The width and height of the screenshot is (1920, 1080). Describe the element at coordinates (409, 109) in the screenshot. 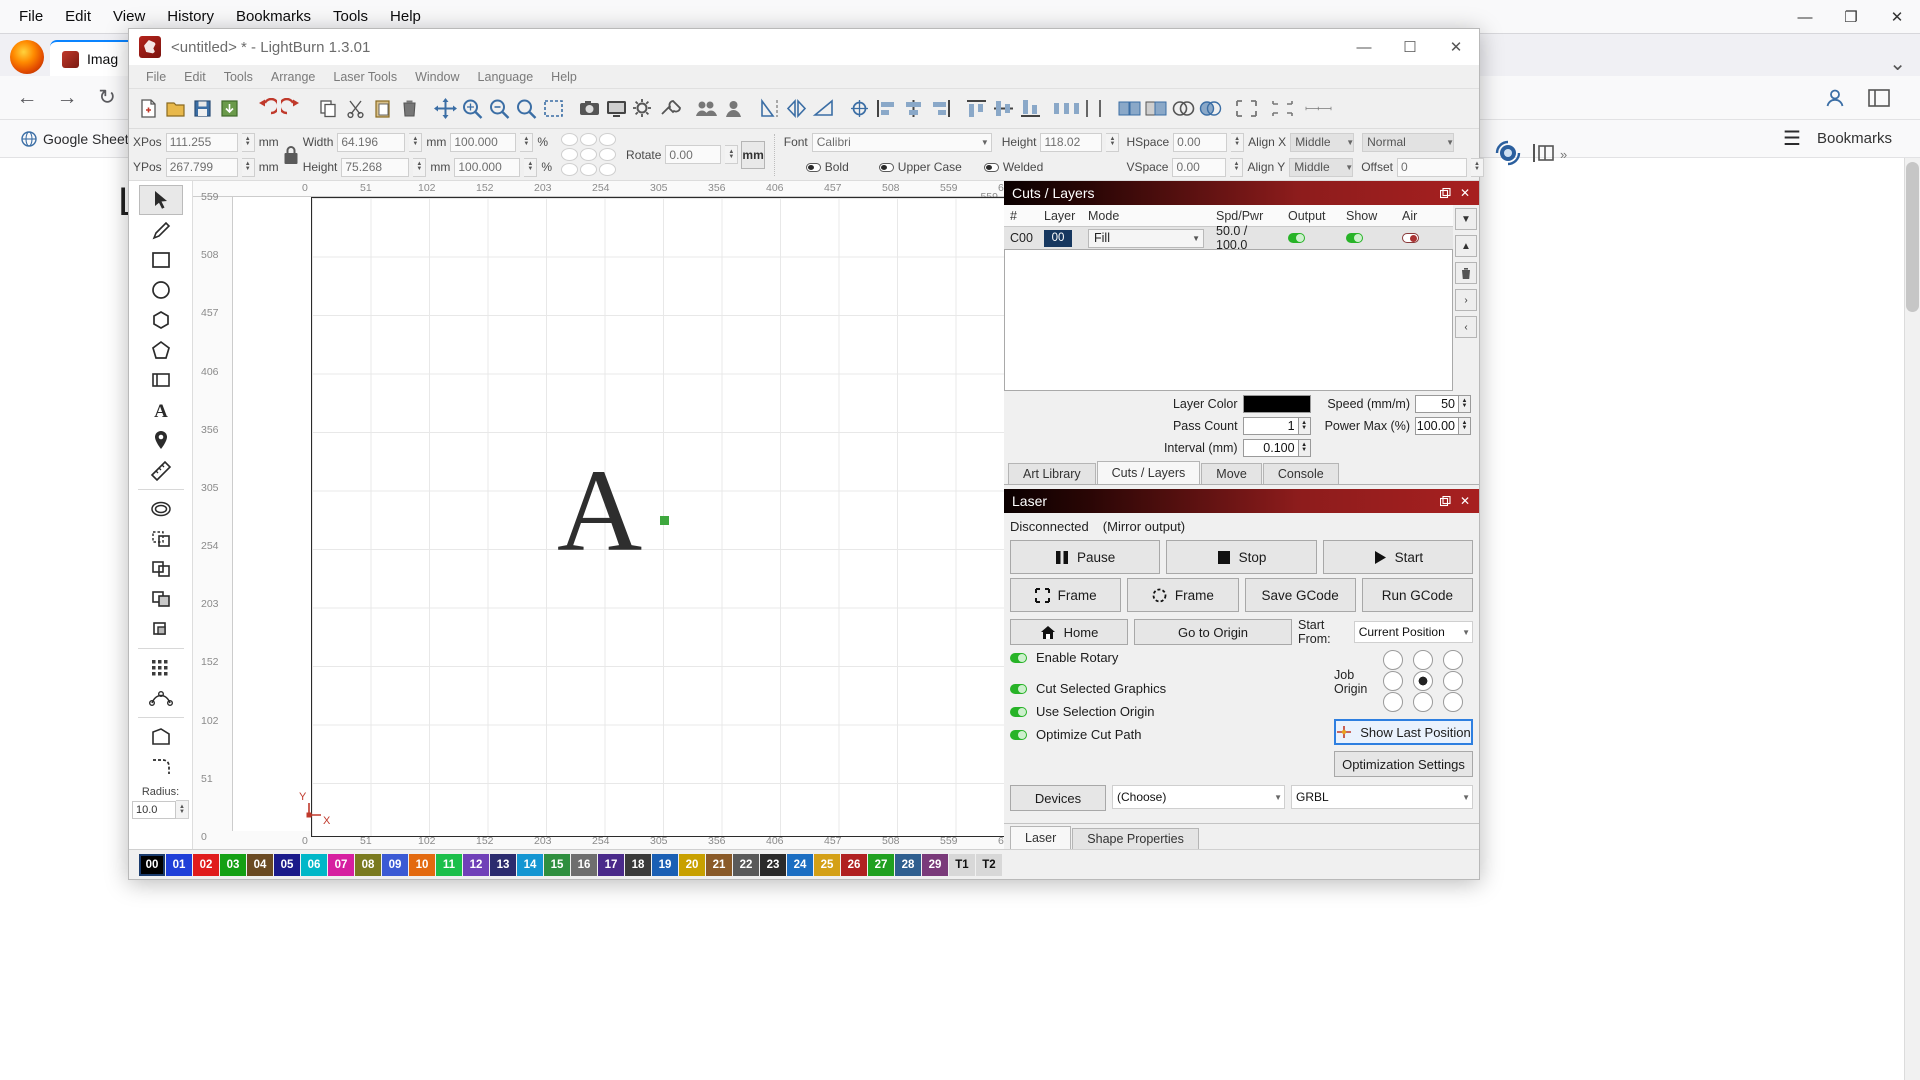

I see `delete-icon` at that location.